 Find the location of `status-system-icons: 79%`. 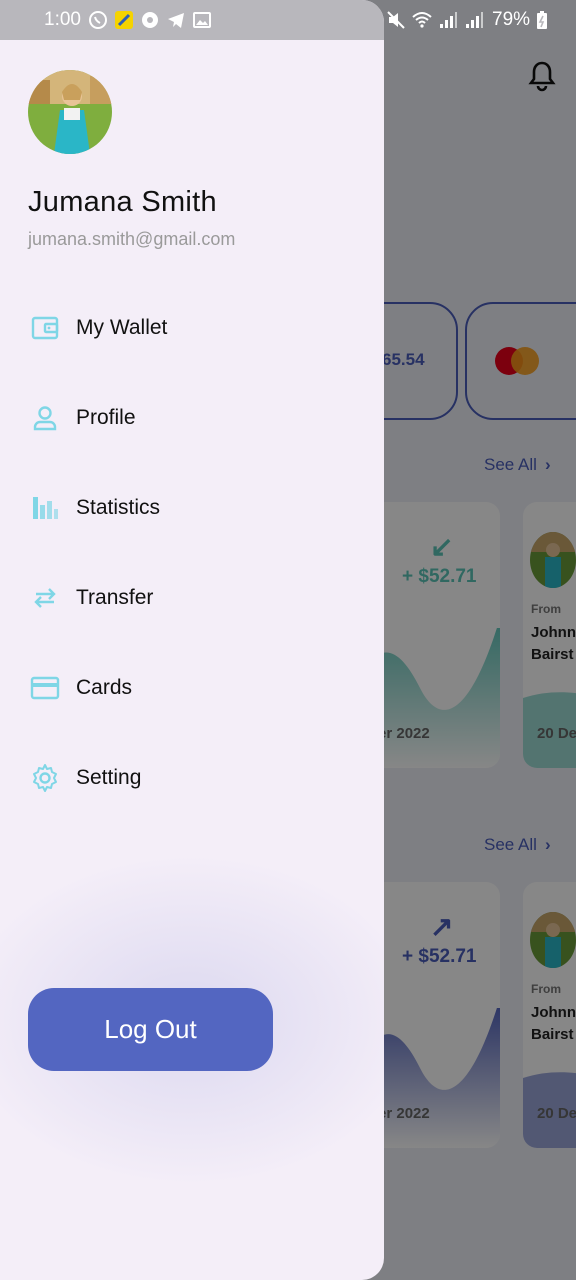

status-system-icons: 79% is located at coordinates (467, 20).